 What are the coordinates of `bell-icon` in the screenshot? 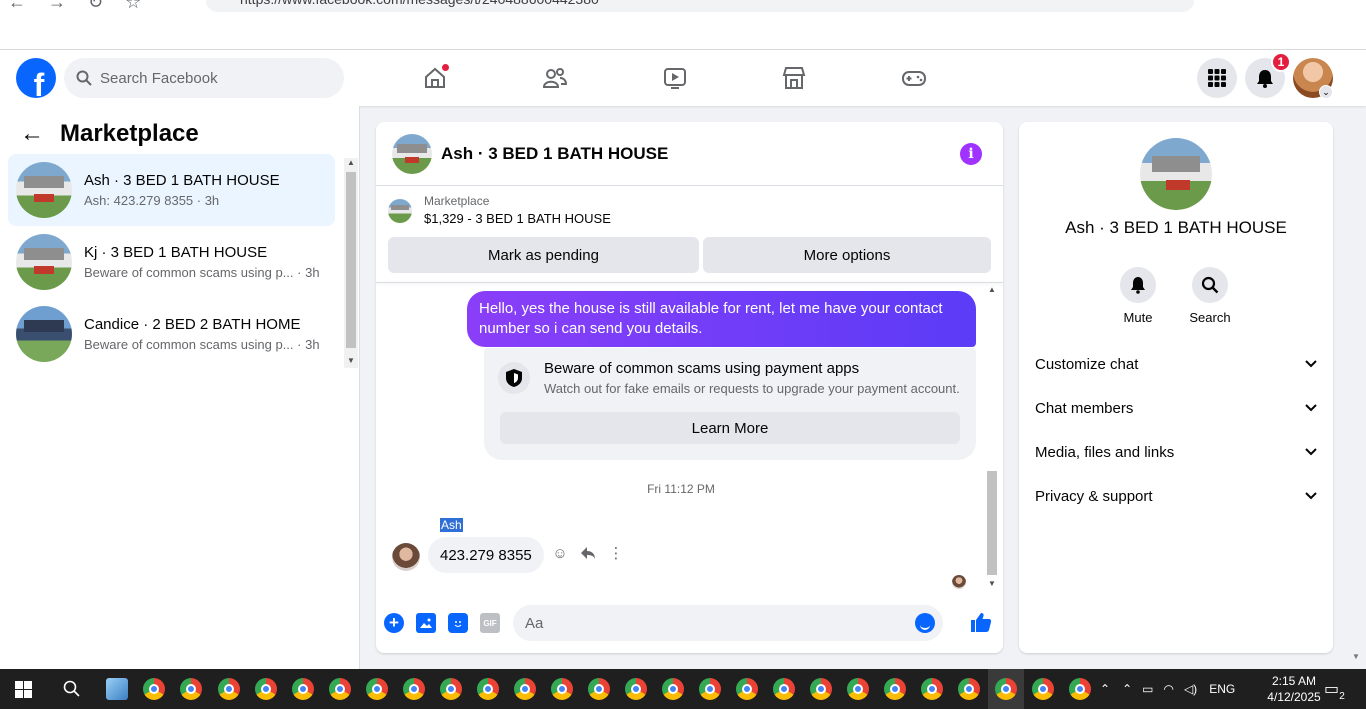 It's located at (1265, 79).